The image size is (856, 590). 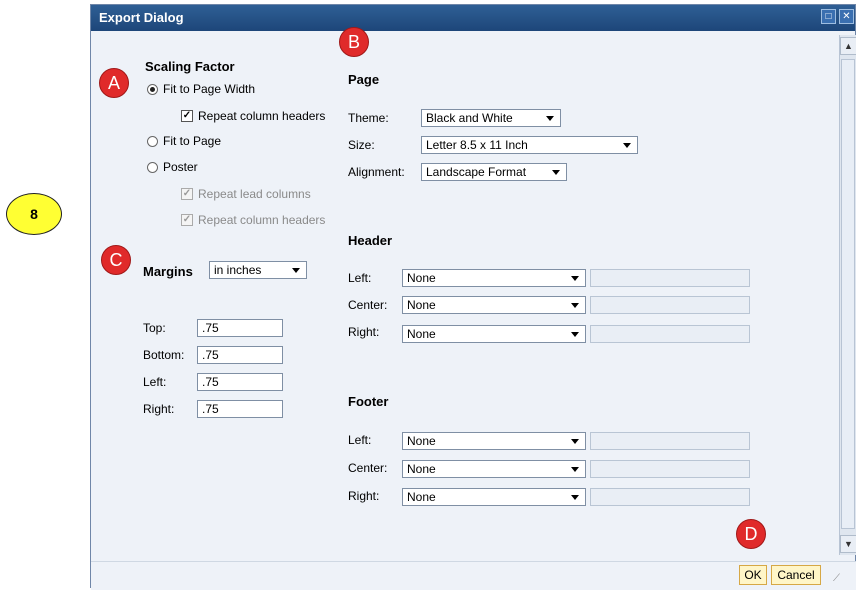 What do you see at coordinates (421, 497) in the screenshot?
I see `footer-right-value: None` at bounding box center [421, 497].